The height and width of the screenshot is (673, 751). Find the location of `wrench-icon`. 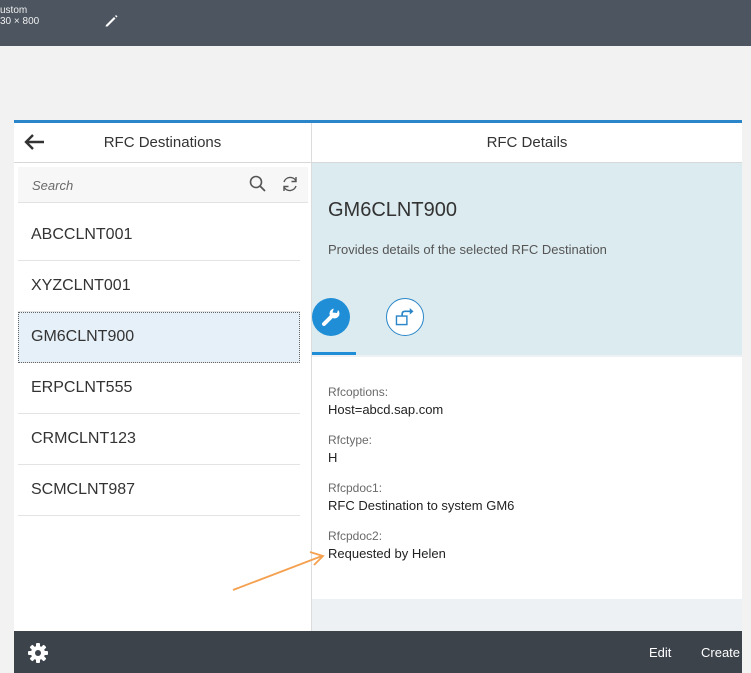

wrench-icon is located at coordinates (331, 317).